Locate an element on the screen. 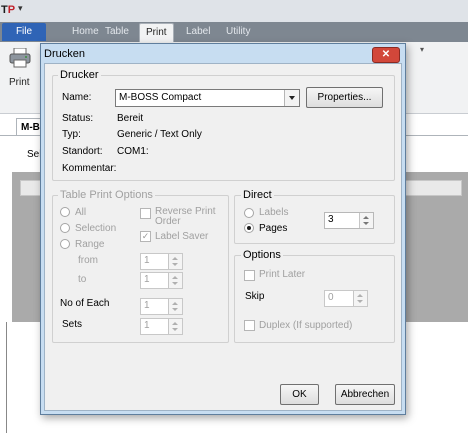 This screenshot has height=433, width=468. printer-group-legend: Drucker is located at coordinates (79, 75).